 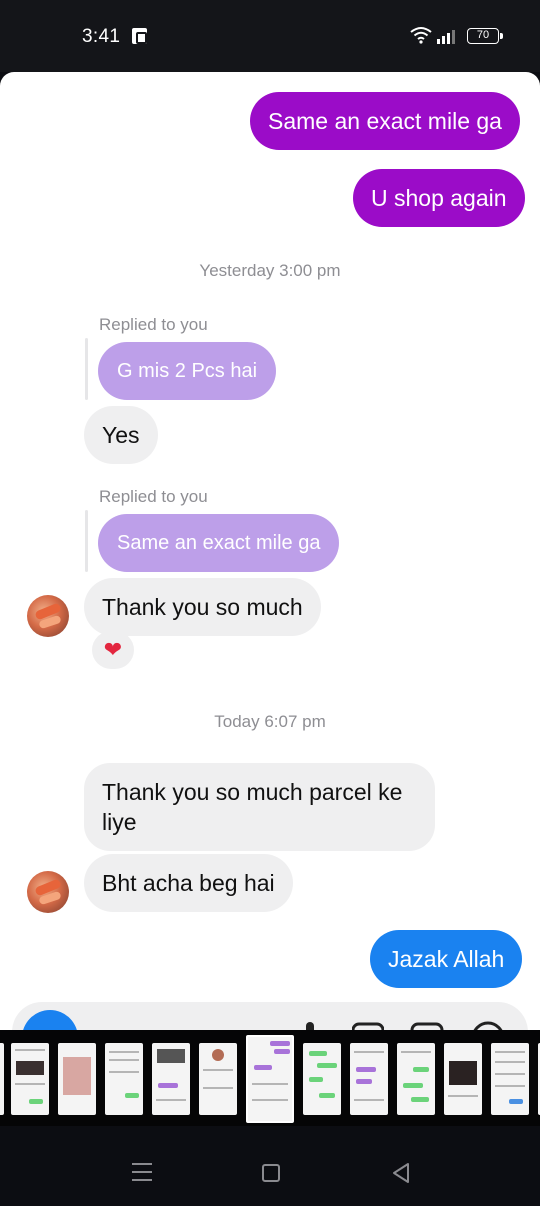 I want to click on thumbnail-current, so click(x=270, y=1079).